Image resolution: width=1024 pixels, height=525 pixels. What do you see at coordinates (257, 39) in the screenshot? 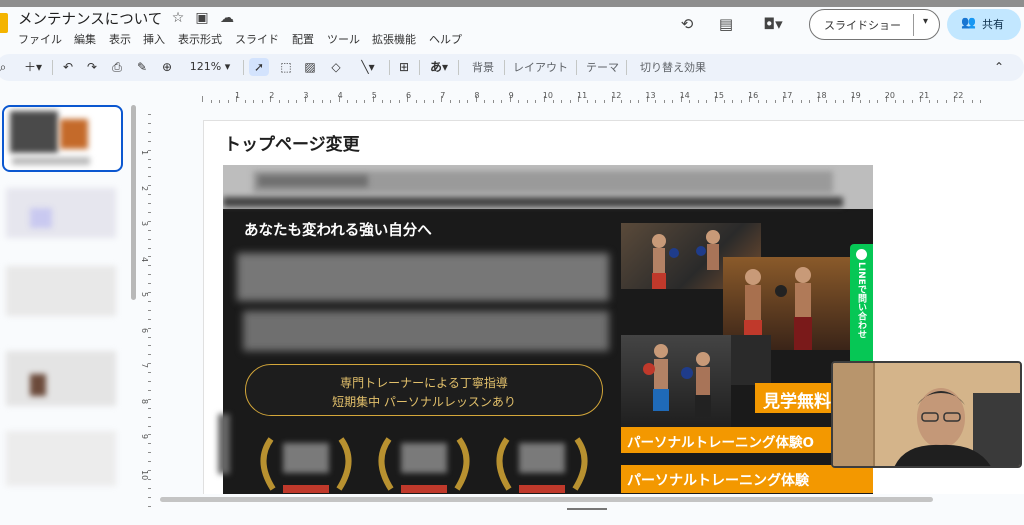
I see `menu-slide: スライド` at bounding box center [257, 39].